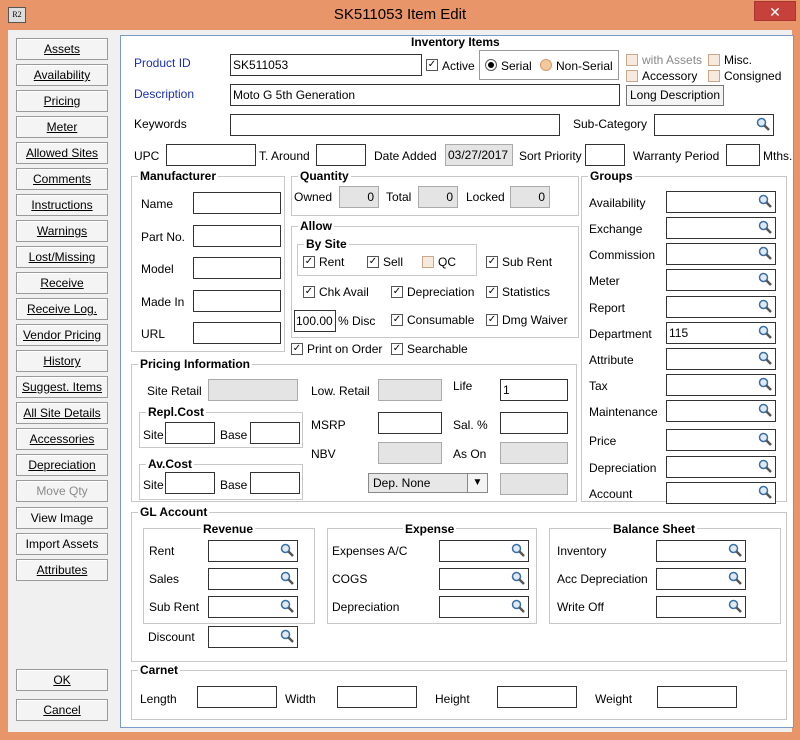 This screenshot has width=800, height=740. What do you see at coordinates (253, 607) in the screenshot?
I see `gl-rev-sub-rent-field` at bounding box center [253, 607].